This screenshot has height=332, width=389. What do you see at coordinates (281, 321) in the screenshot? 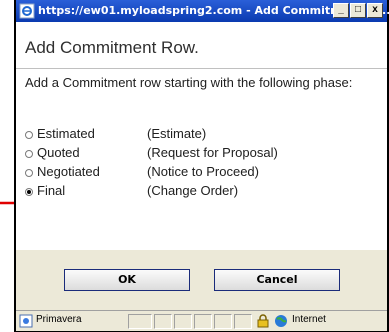
I see `globe-icon` at bounding box center [281, 321].